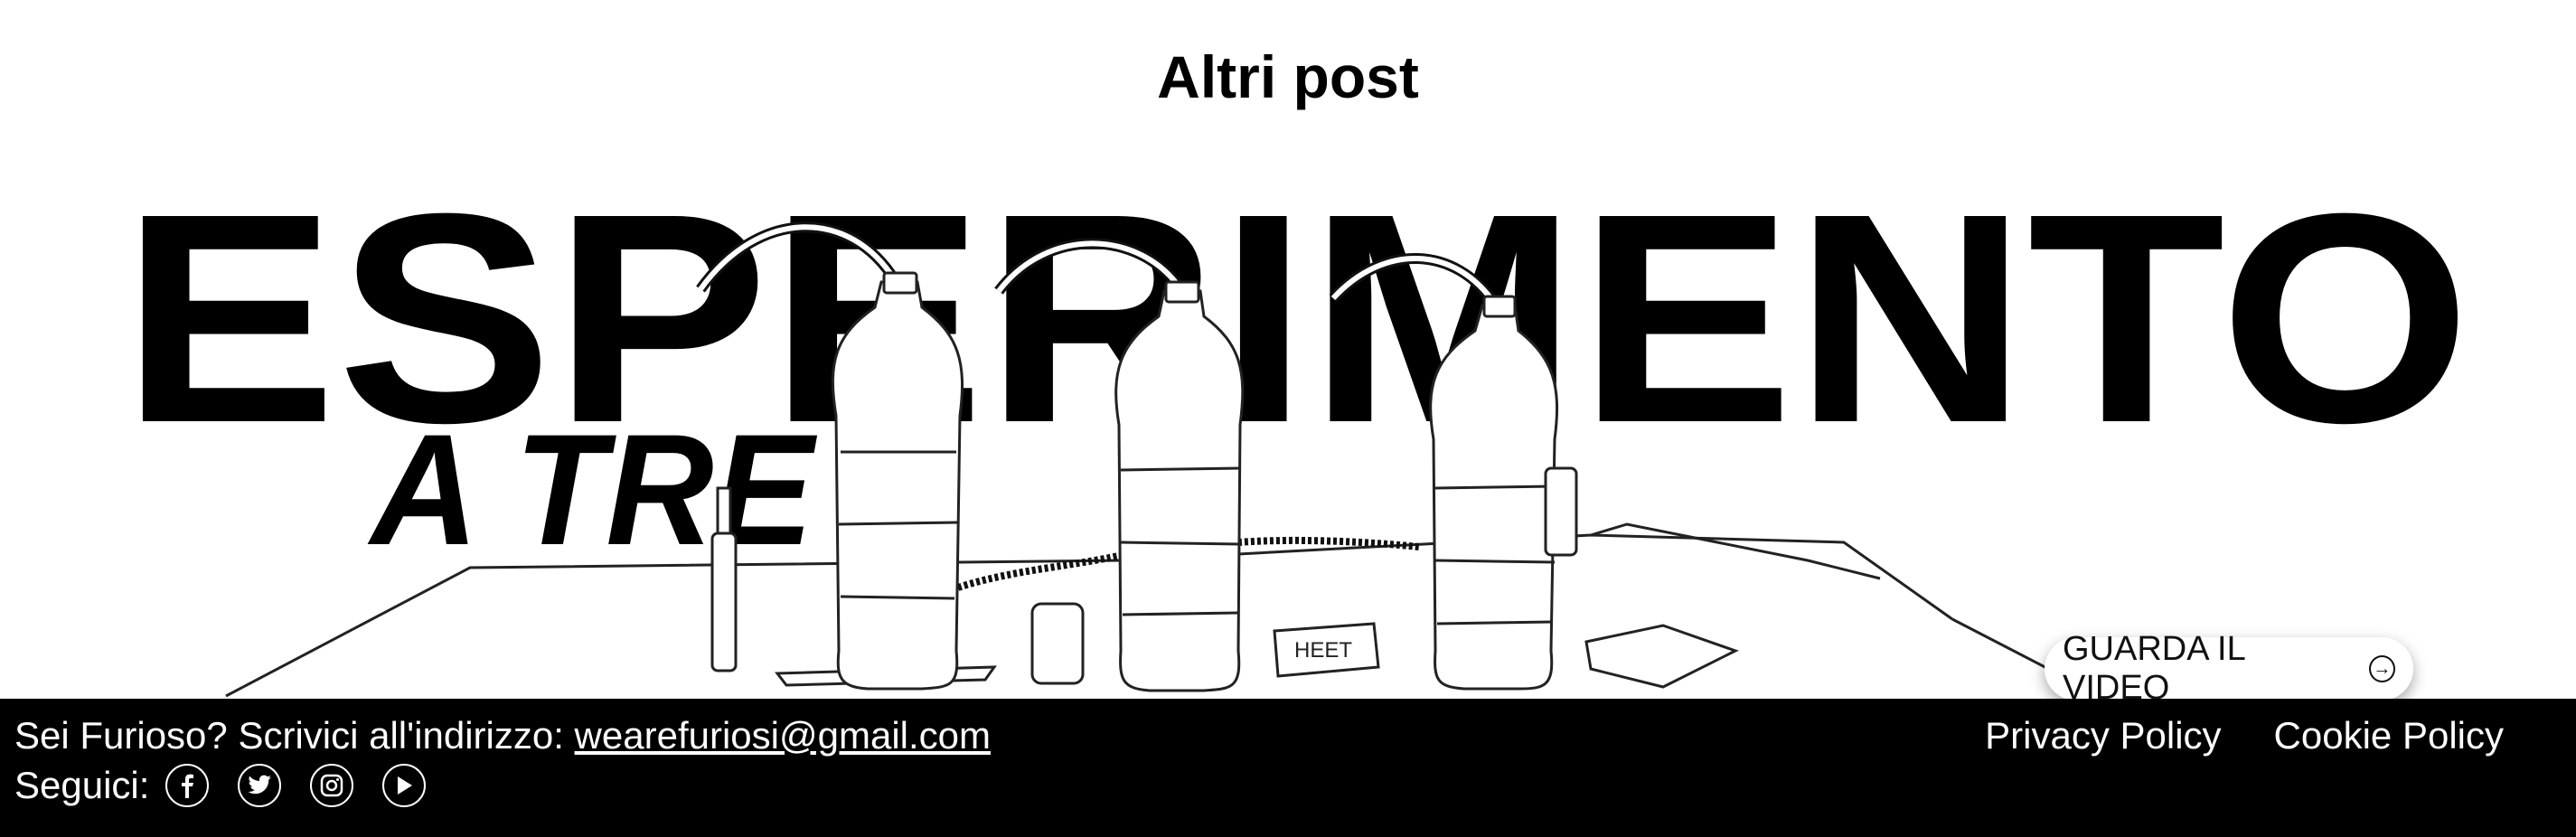  What do you see at coordinates (82, 785) in the screenshot?
I see `social-label: Seguici:` at bounding box center [82, 785].